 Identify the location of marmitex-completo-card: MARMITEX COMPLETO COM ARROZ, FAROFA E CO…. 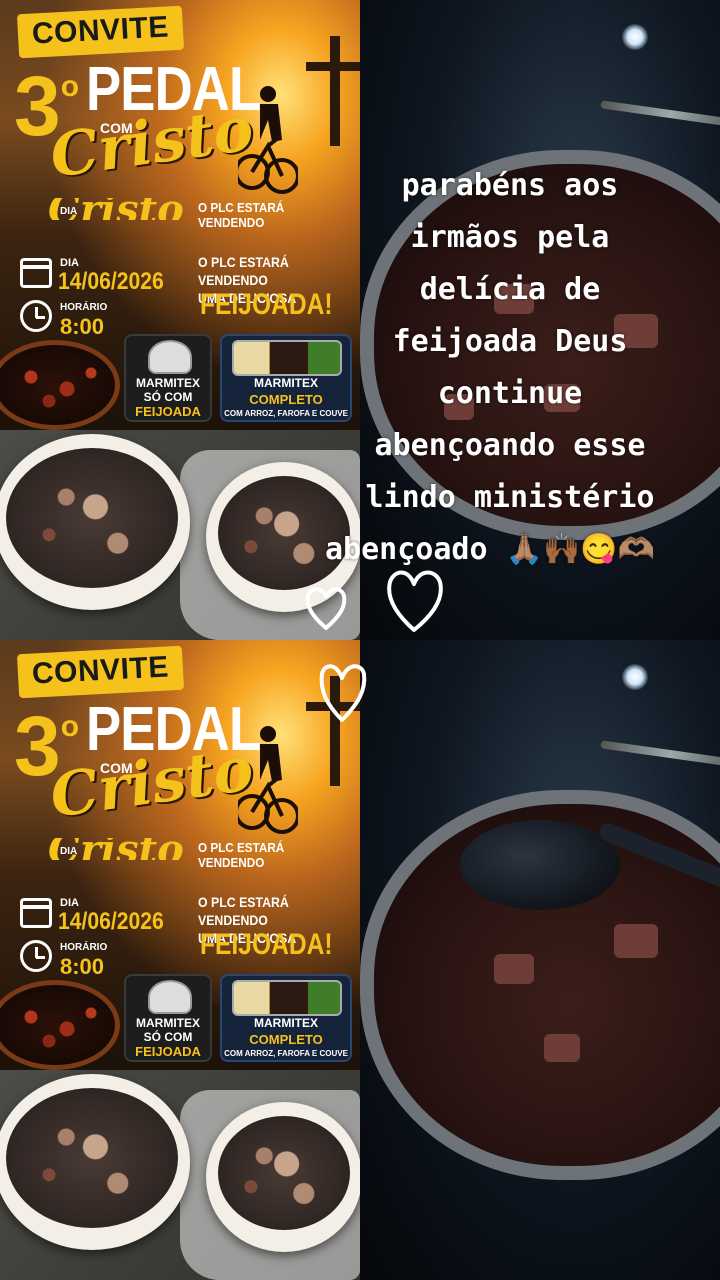
(286, 1018).